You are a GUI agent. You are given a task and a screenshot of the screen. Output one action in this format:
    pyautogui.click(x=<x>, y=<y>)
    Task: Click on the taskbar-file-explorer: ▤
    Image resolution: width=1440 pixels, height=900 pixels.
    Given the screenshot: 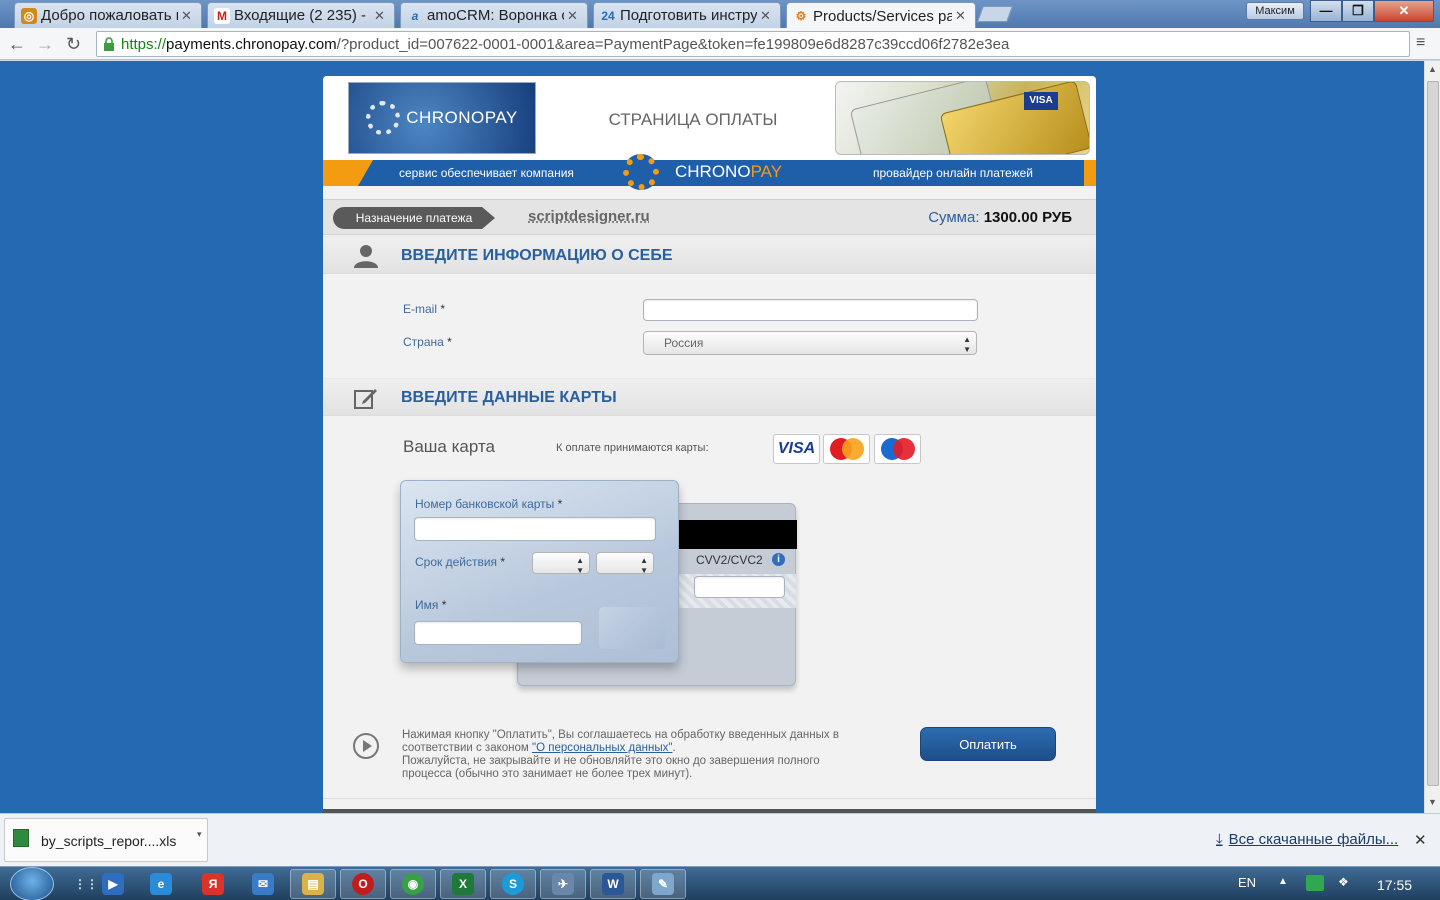 What is the action you would take?
    pyautogui.click(x=313, y=884)
    